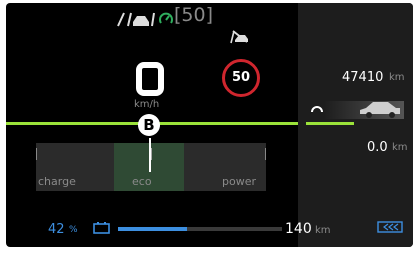 The height and width of the screenshot is (254, 417). I want to click on meter-label-charge: charge, so click(57, 181).